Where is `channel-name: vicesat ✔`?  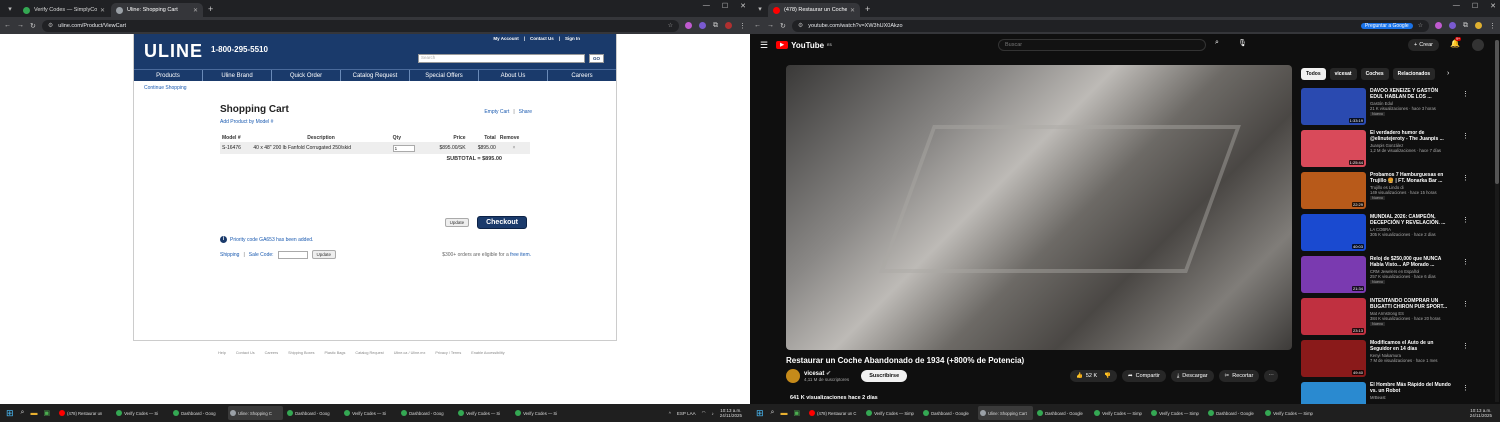 channel-name: vicesat ✔ is located at coordinates (826, 373).